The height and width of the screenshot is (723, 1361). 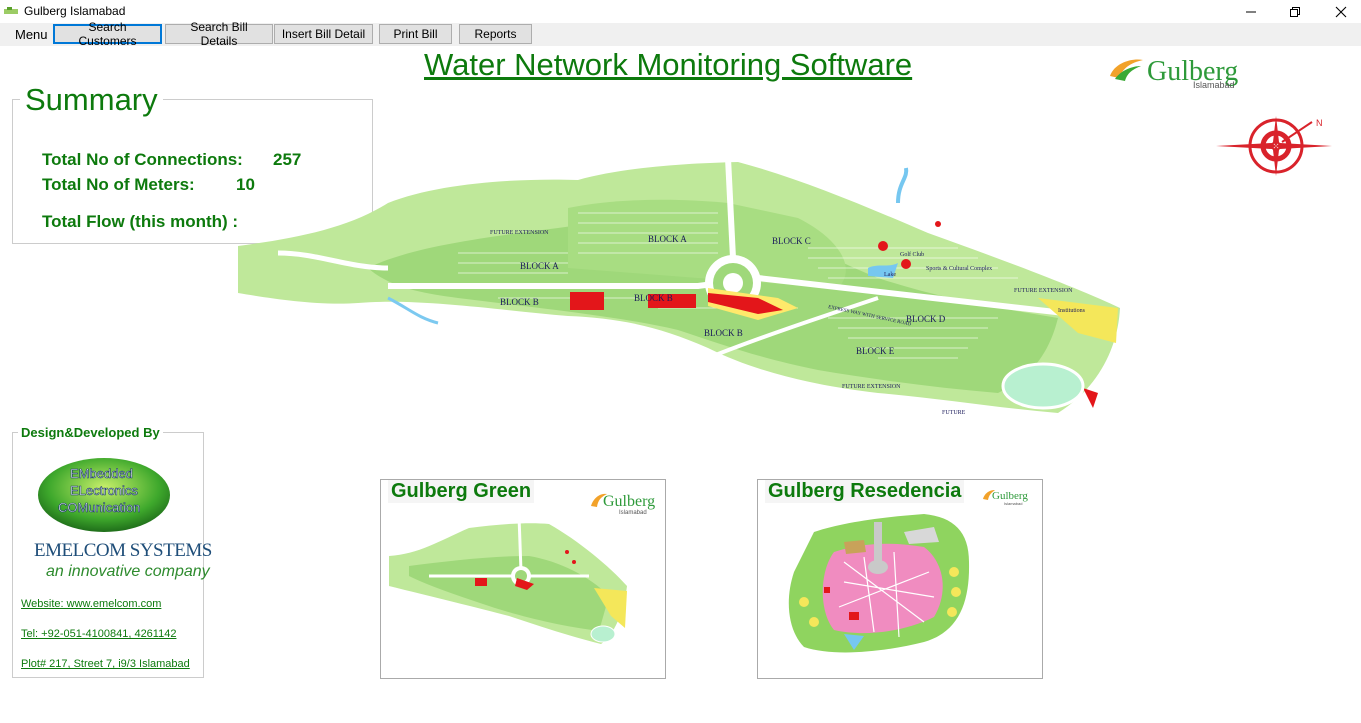 I want to click on close-button, so click(x=1339, y=11).